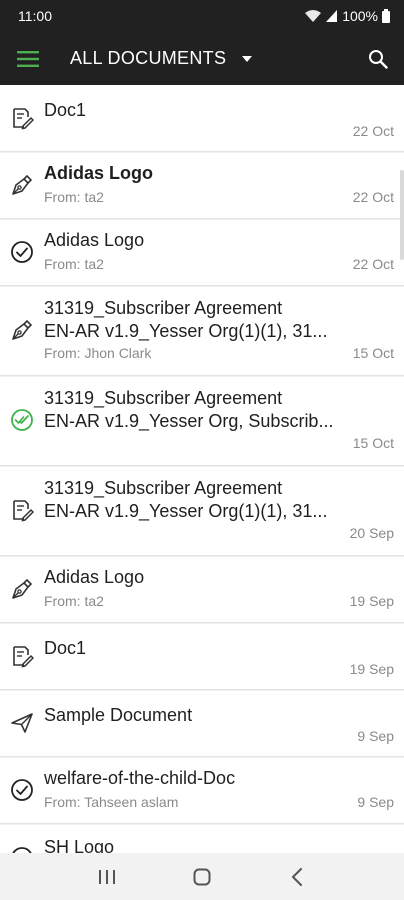 The width and height of the screenshot is (404, 900). I want to click on document-title: welfare-of-the-child-Doc, so click(140, 778).